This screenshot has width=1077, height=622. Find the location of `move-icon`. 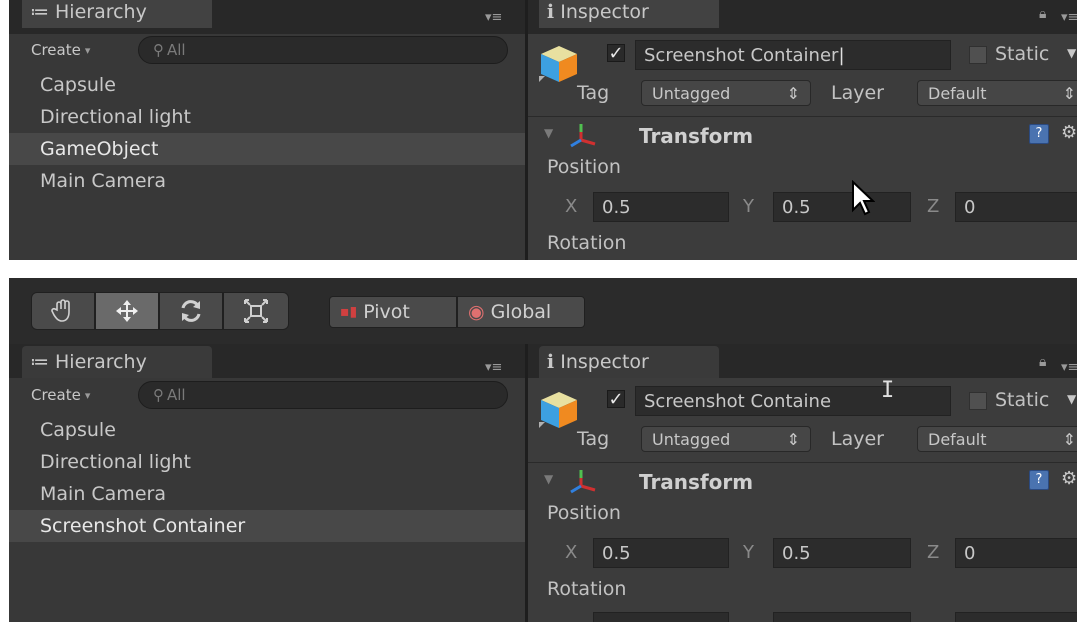

move-icon is located at coordinates (127, 311).